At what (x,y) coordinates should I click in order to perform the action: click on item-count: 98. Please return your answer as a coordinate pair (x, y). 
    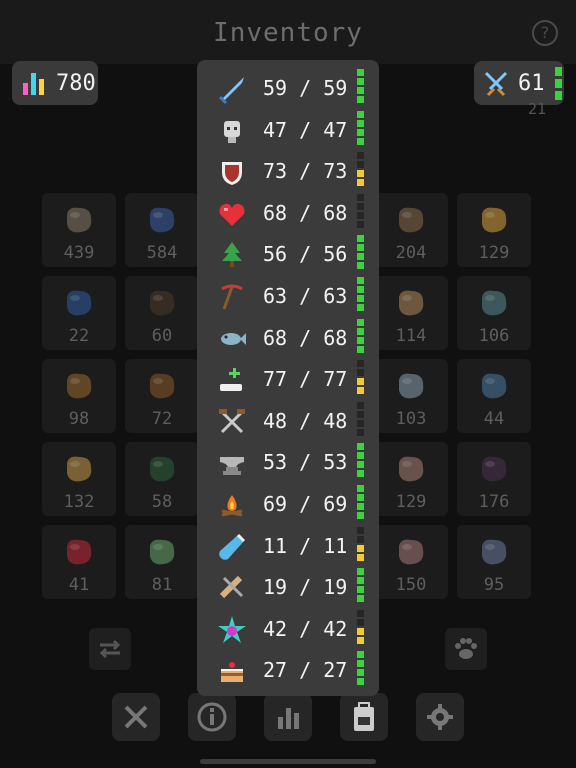
    Looking at the image, I should click on (79, 419).